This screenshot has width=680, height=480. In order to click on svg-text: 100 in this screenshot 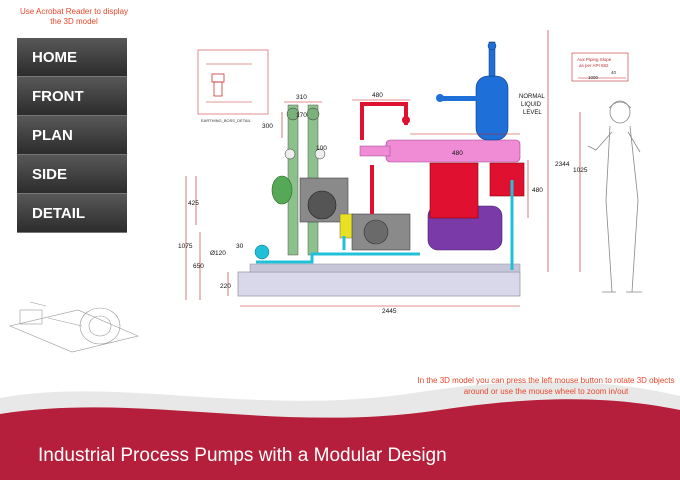, I will do `click(321, 148)`.